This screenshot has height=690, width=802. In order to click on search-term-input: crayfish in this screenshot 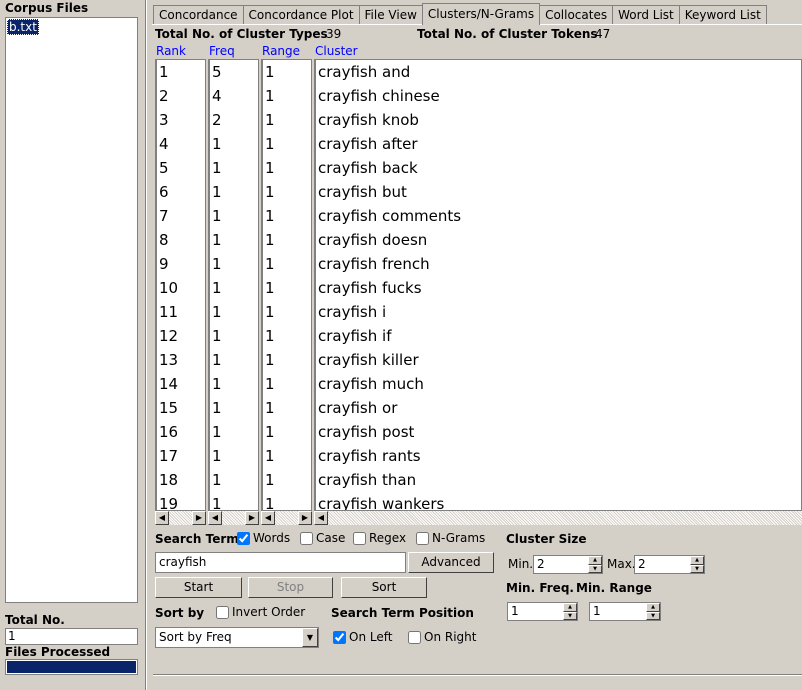, I will do `click(280, 562)`.